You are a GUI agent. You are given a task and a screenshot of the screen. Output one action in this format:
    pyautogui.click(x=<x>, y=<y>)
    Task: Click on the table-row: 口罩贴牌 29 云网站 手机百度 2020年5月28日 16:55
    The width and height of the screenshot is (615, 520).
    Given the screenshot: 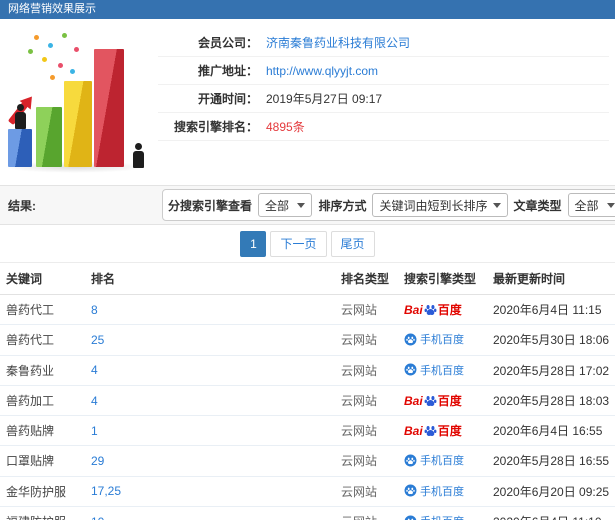 What is the action you would take?
    pyautogui.click(x=307, y=461)
    